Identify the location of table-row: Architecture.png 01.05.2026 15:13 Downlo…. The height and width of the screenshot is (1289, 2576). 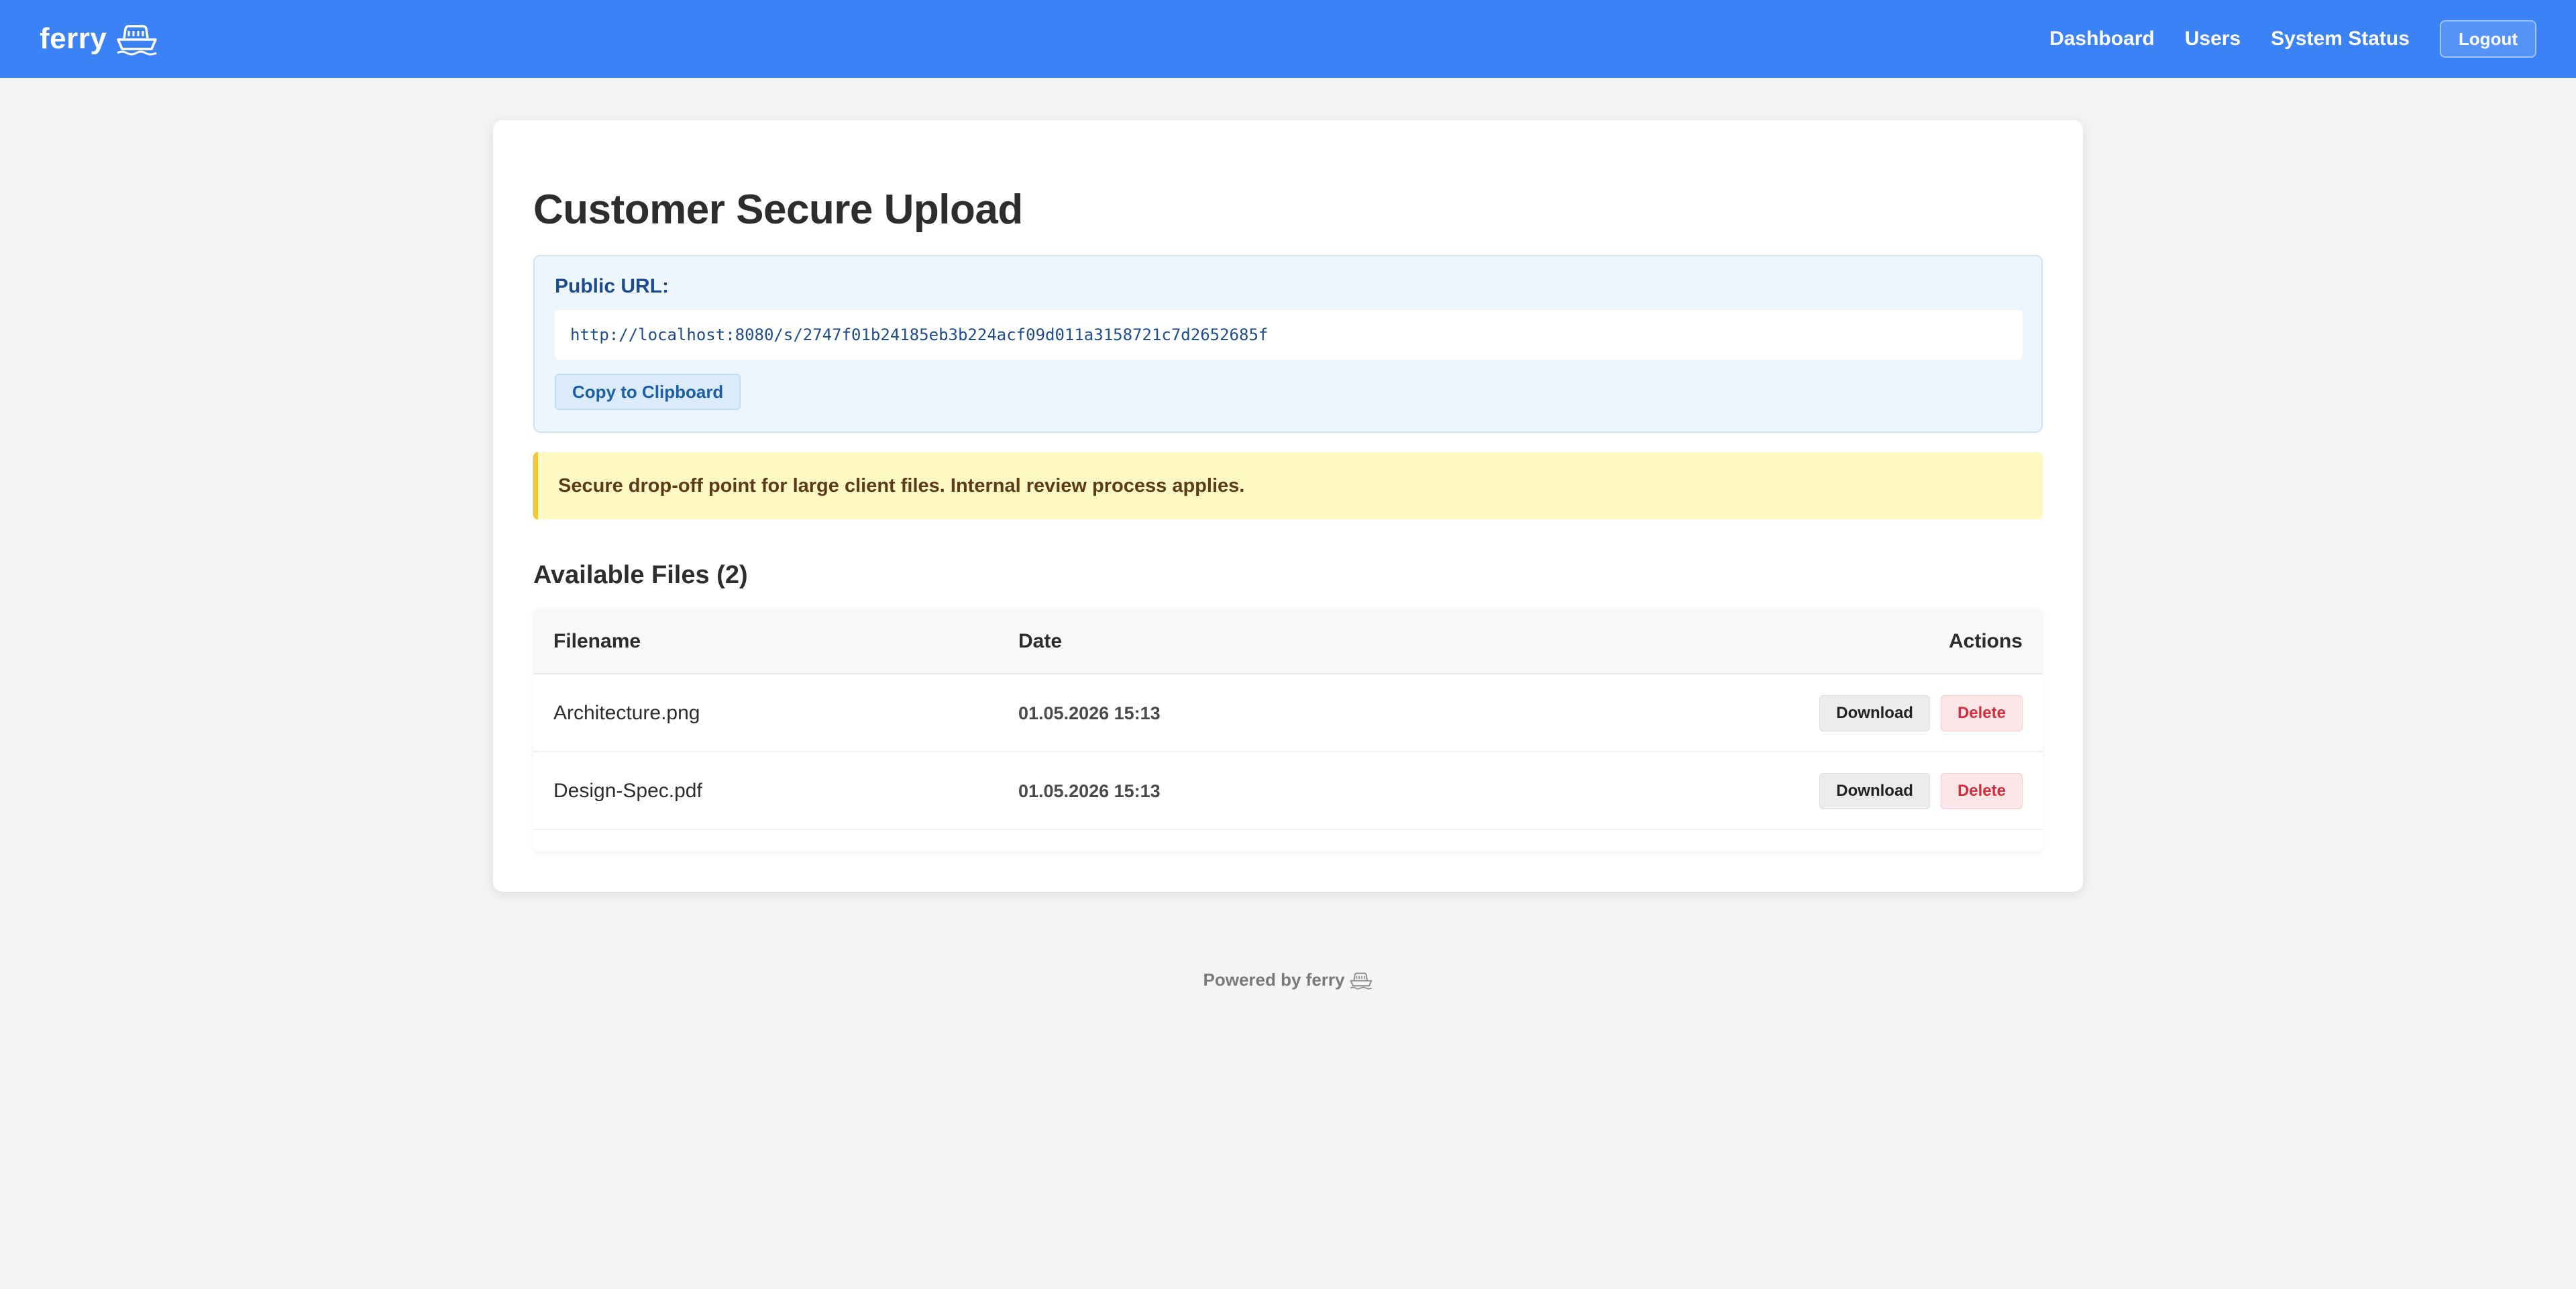
(1288, 713).